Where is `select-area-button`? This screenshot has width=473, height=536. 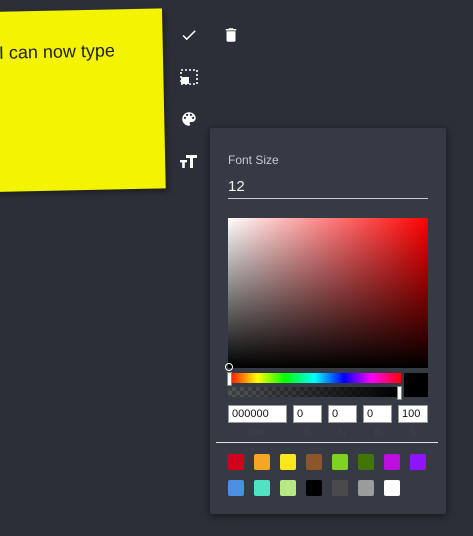 select-area-button is located at coordinates (189, 77).